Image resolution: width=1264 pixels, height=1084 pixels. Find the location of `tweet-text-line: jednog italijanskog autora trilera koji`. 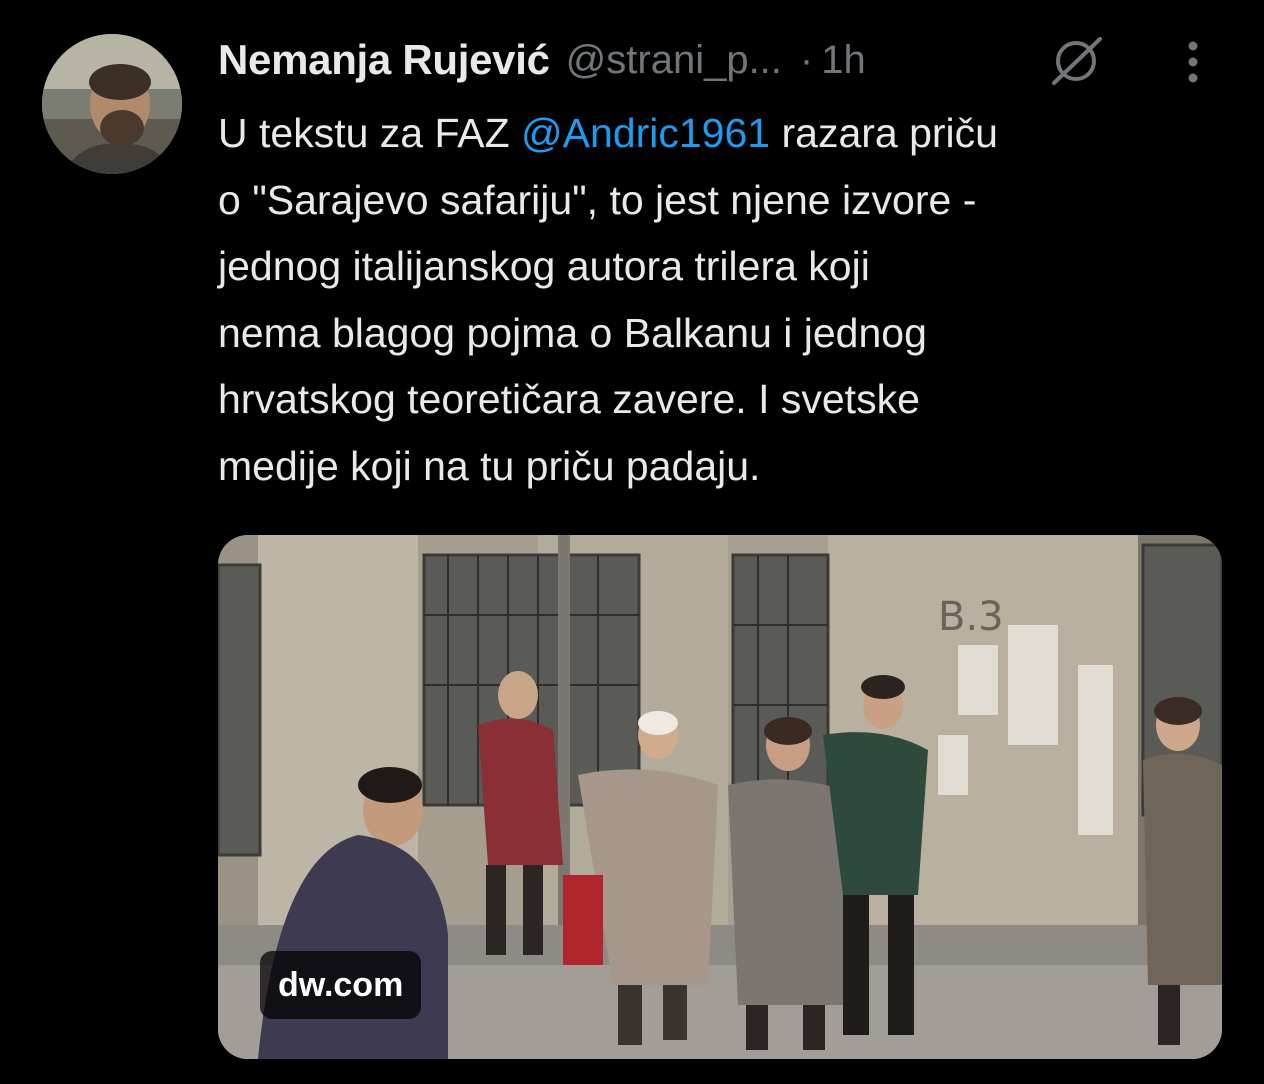

tweet-text-line: jednog italijanskog autora trilera koji is located at coordinates (544, 266).